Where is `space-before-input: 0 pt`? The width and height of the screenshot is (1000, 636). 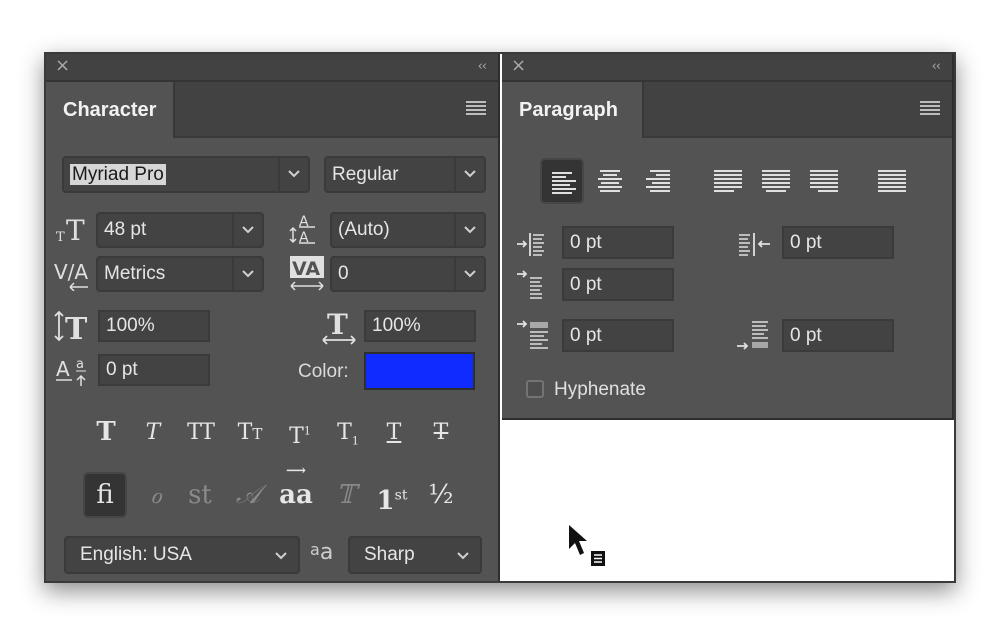 space-before-input: 0 pt is located at coordinates (618, 335).